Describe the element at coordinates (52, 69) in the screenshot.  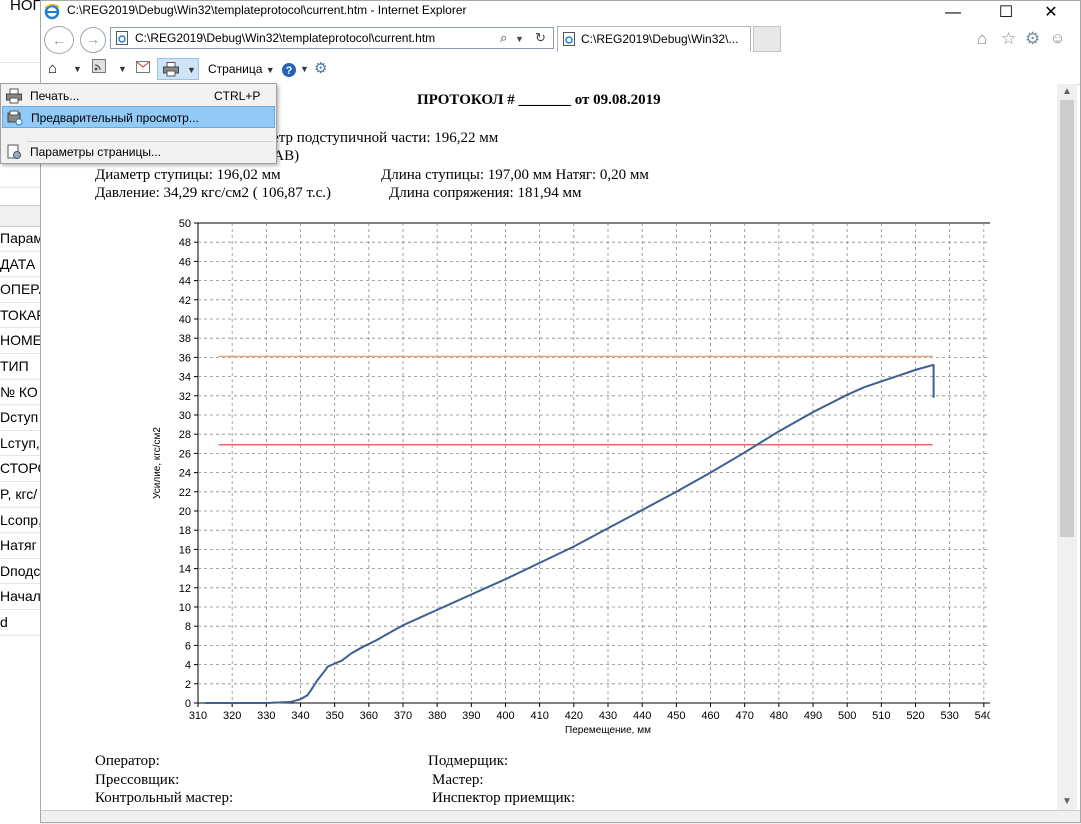
I see `cmd-home-icon: ⌂` at that location.